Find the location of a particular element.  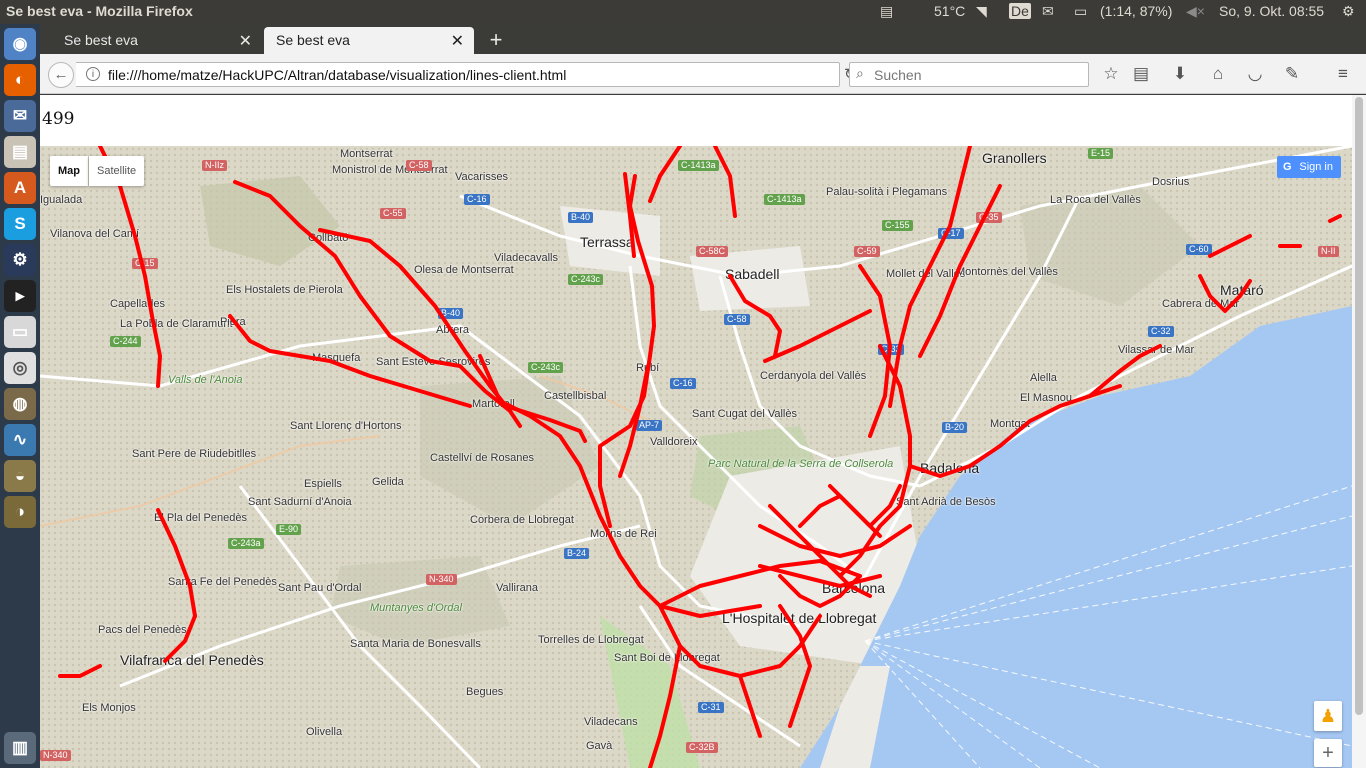

dash-icon: ◉ is located at coordinates (20, 44).